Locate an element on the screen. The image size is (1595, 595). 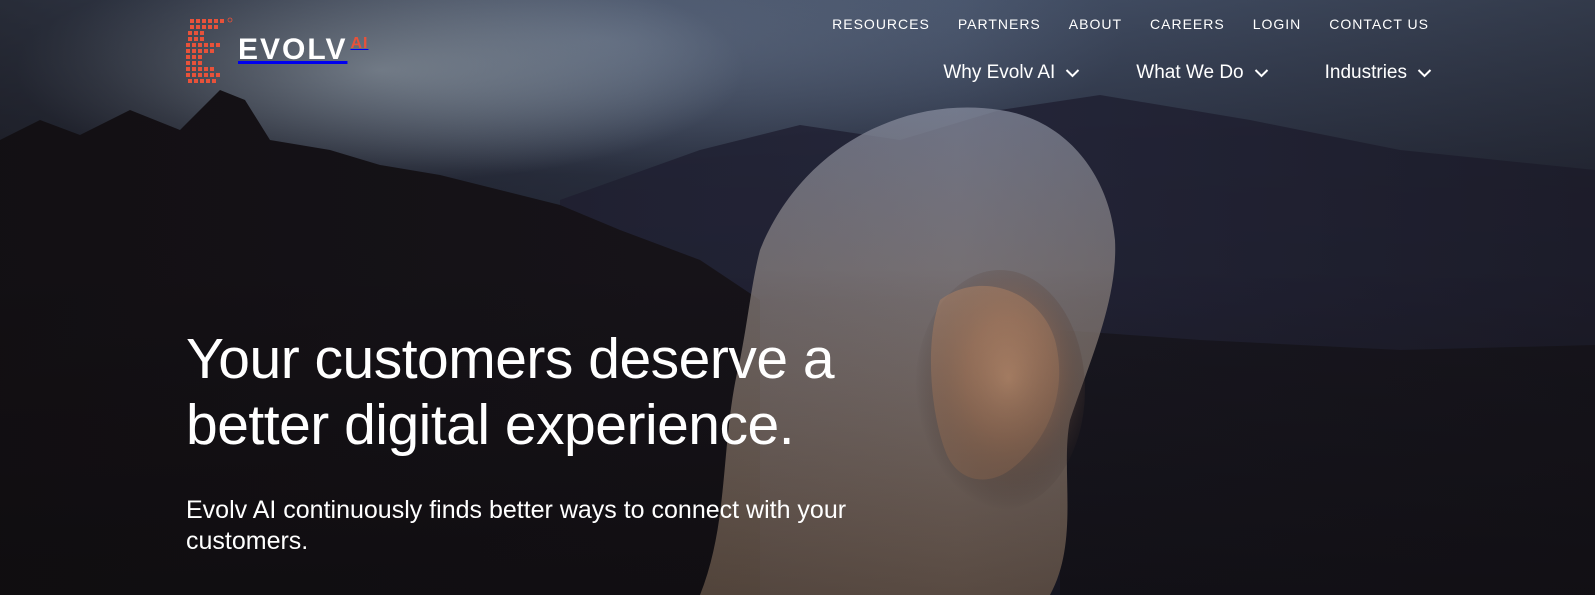
nav-resources-link: RESOURCES is located at coordinates (881, 24).